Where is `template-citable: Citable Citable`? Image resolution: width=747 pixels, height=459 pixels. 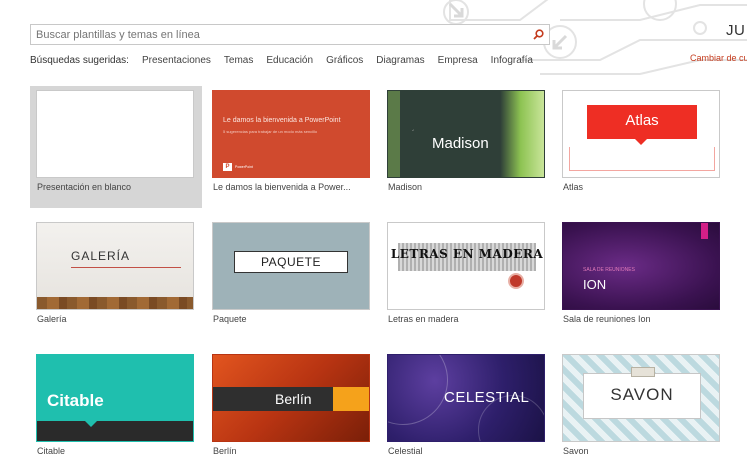
template-citable: Citable Citable is located at coordinates (116, 404).